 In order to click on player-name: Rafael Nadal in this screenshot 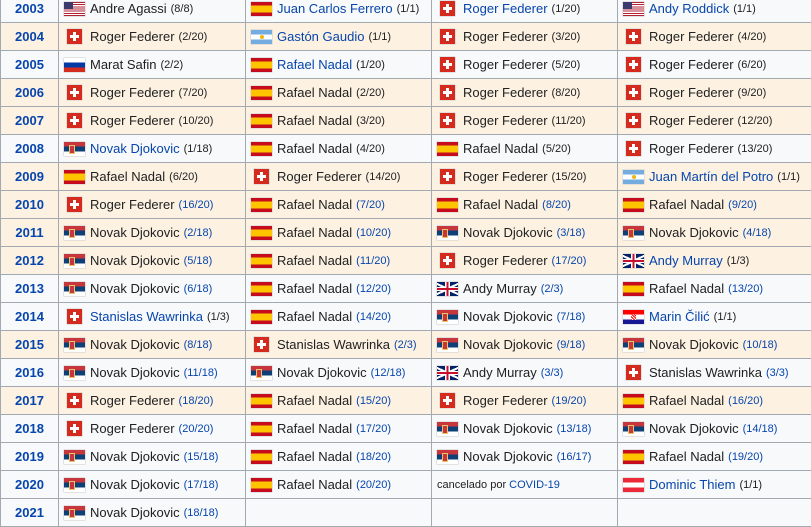, I will do `click(501, 148)`.